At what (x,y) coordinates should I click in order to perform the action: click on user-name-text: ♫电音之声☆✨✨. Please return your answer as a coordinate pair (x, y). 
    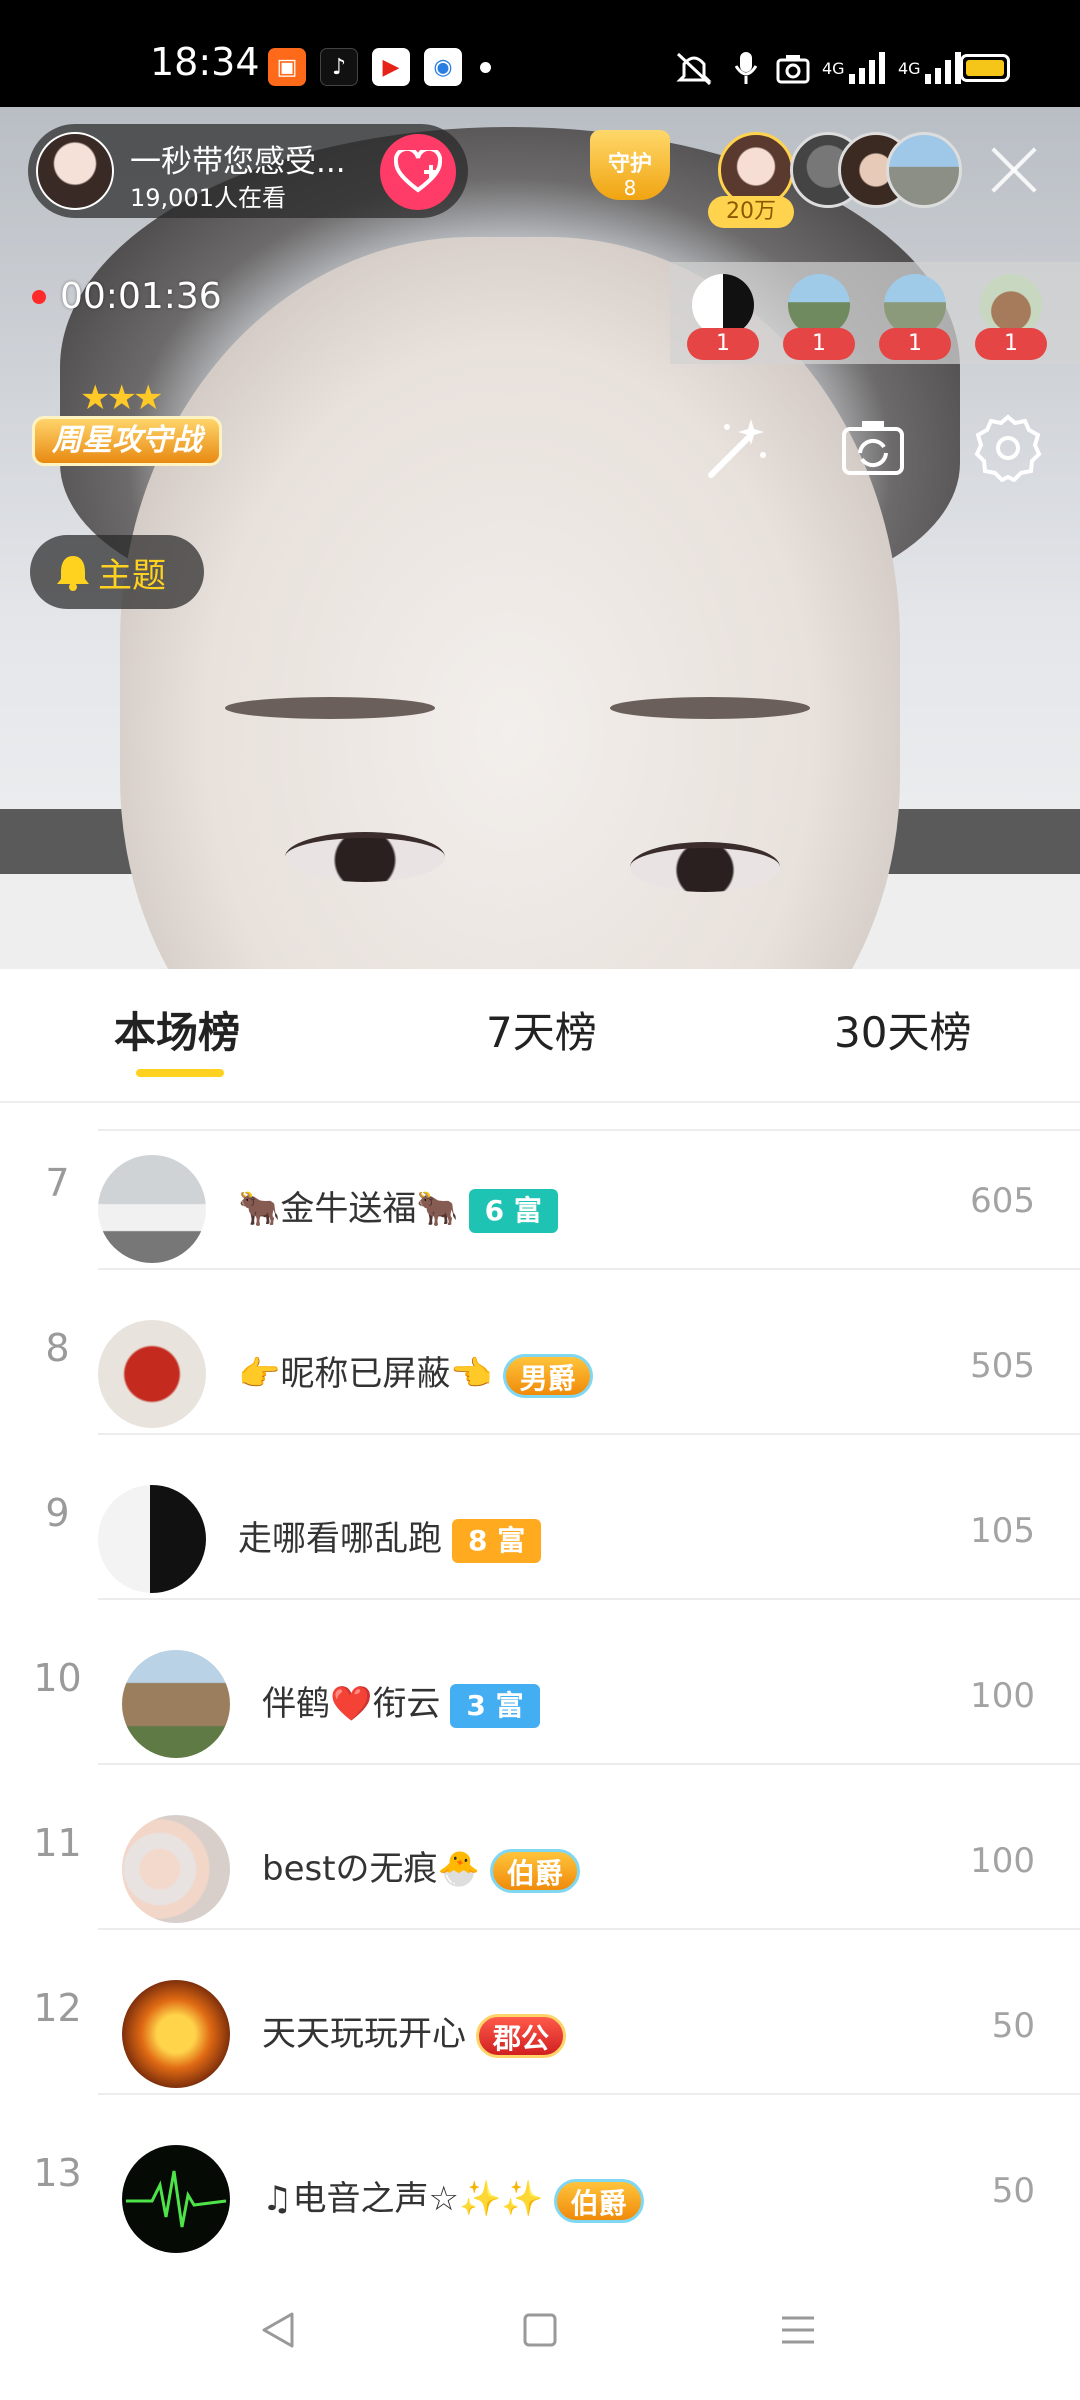
    Looking at the image, I should click on (403, 2199).